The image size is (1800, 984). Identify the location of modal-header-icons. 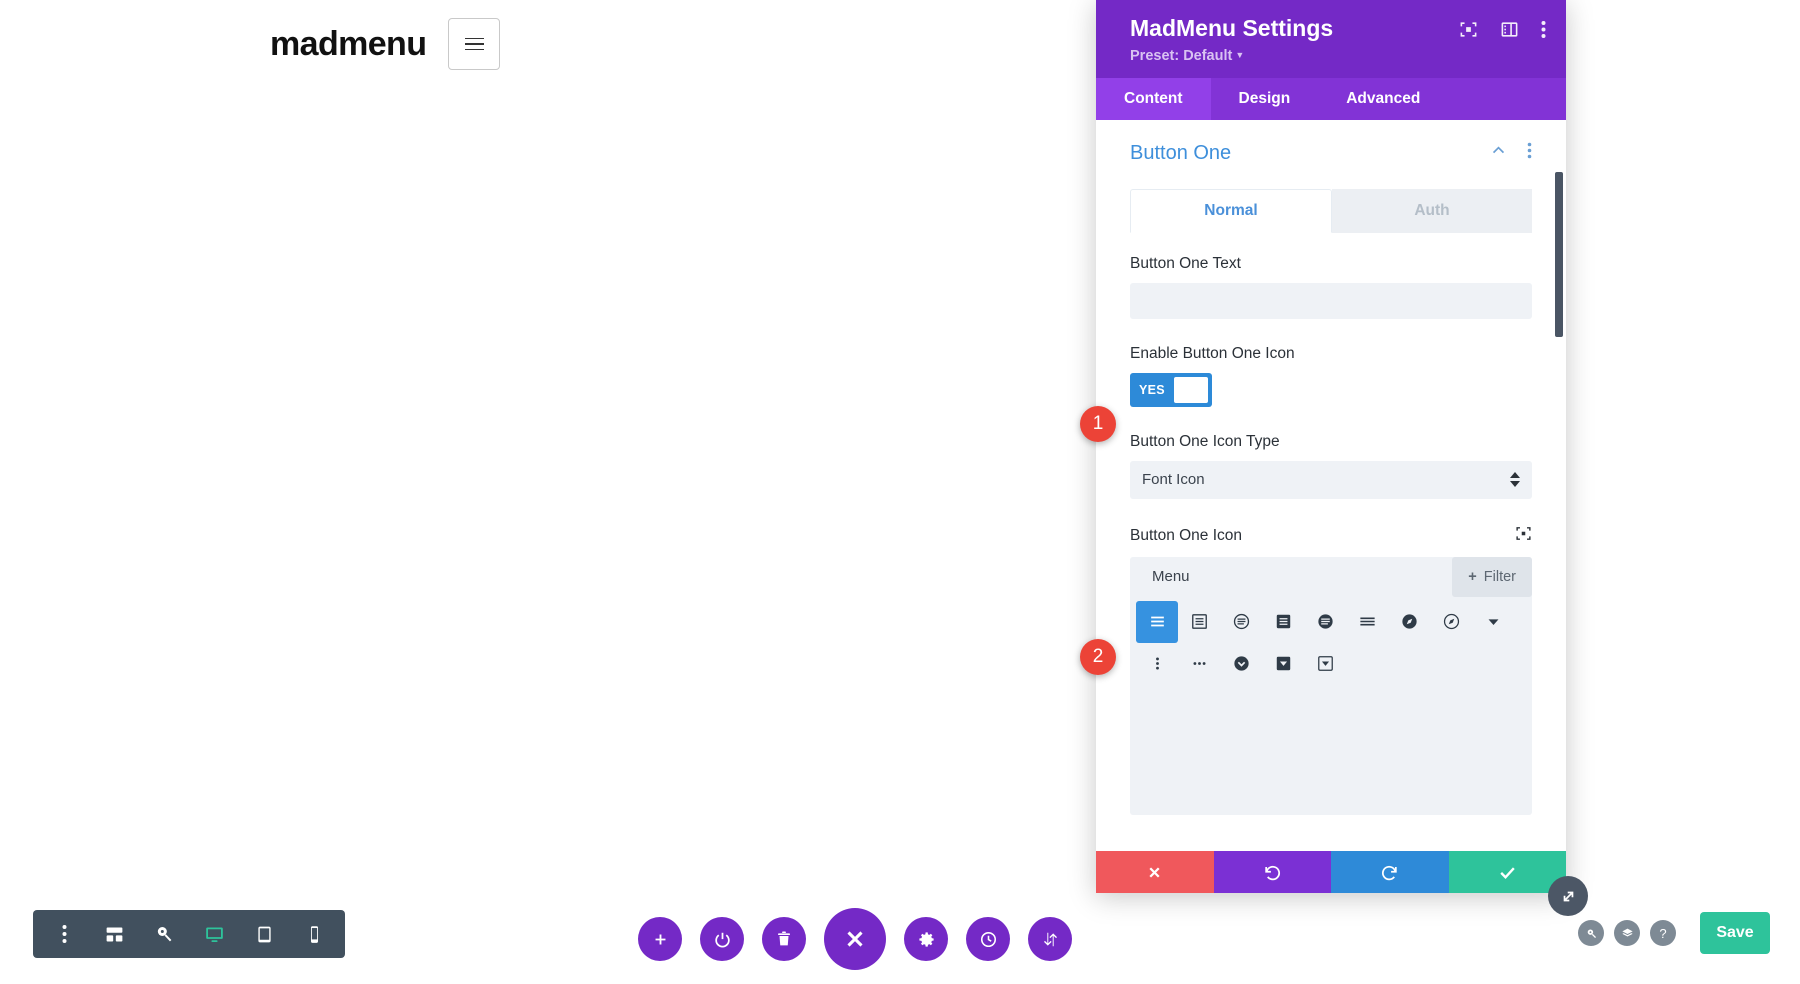
(1502, 29).